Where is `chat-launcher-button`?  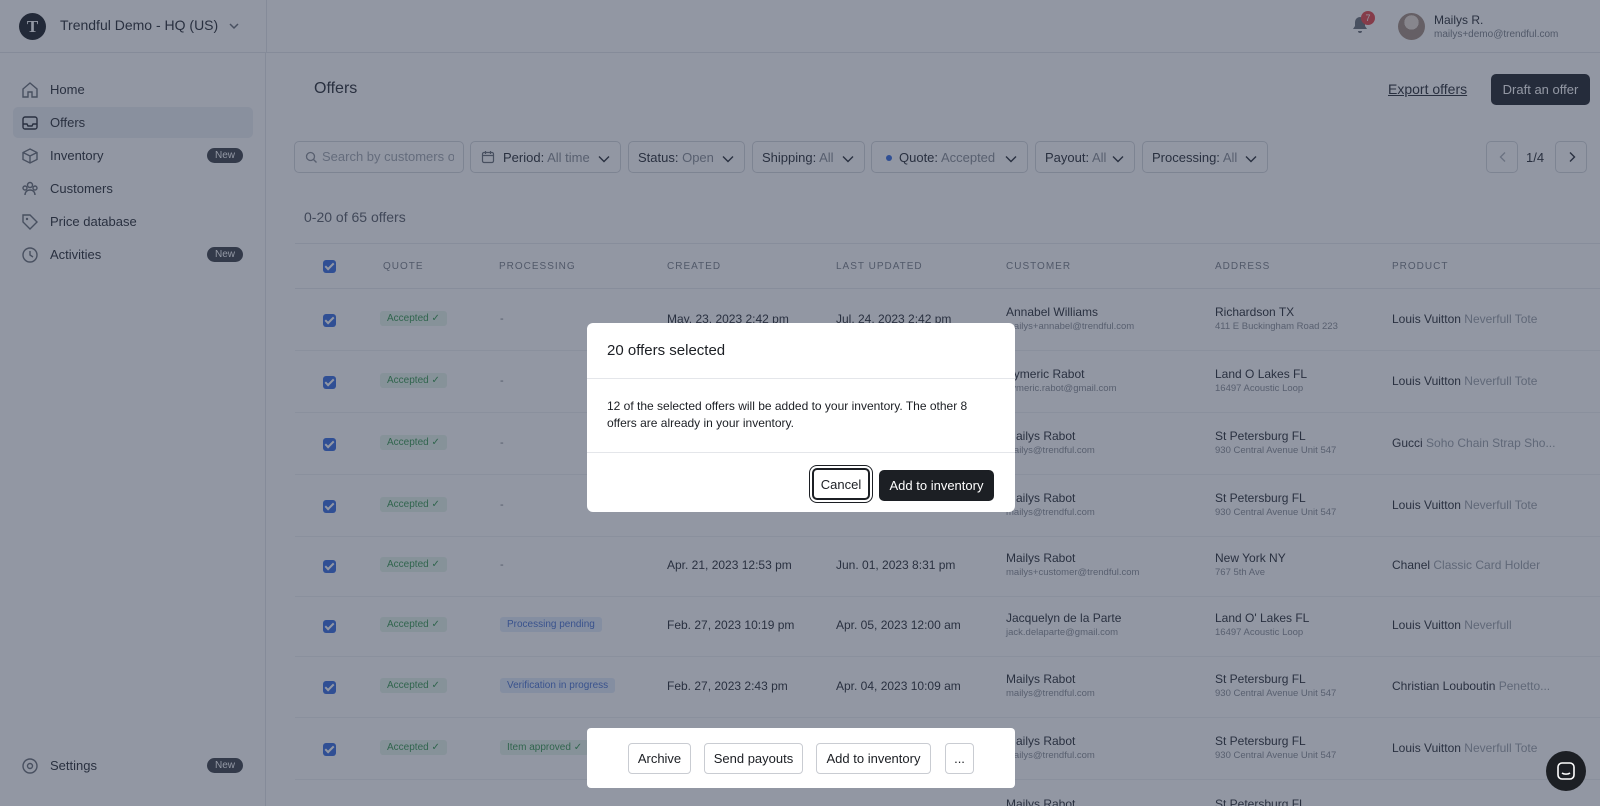 chat-launcher-button is located at coordinates (1566, 771).